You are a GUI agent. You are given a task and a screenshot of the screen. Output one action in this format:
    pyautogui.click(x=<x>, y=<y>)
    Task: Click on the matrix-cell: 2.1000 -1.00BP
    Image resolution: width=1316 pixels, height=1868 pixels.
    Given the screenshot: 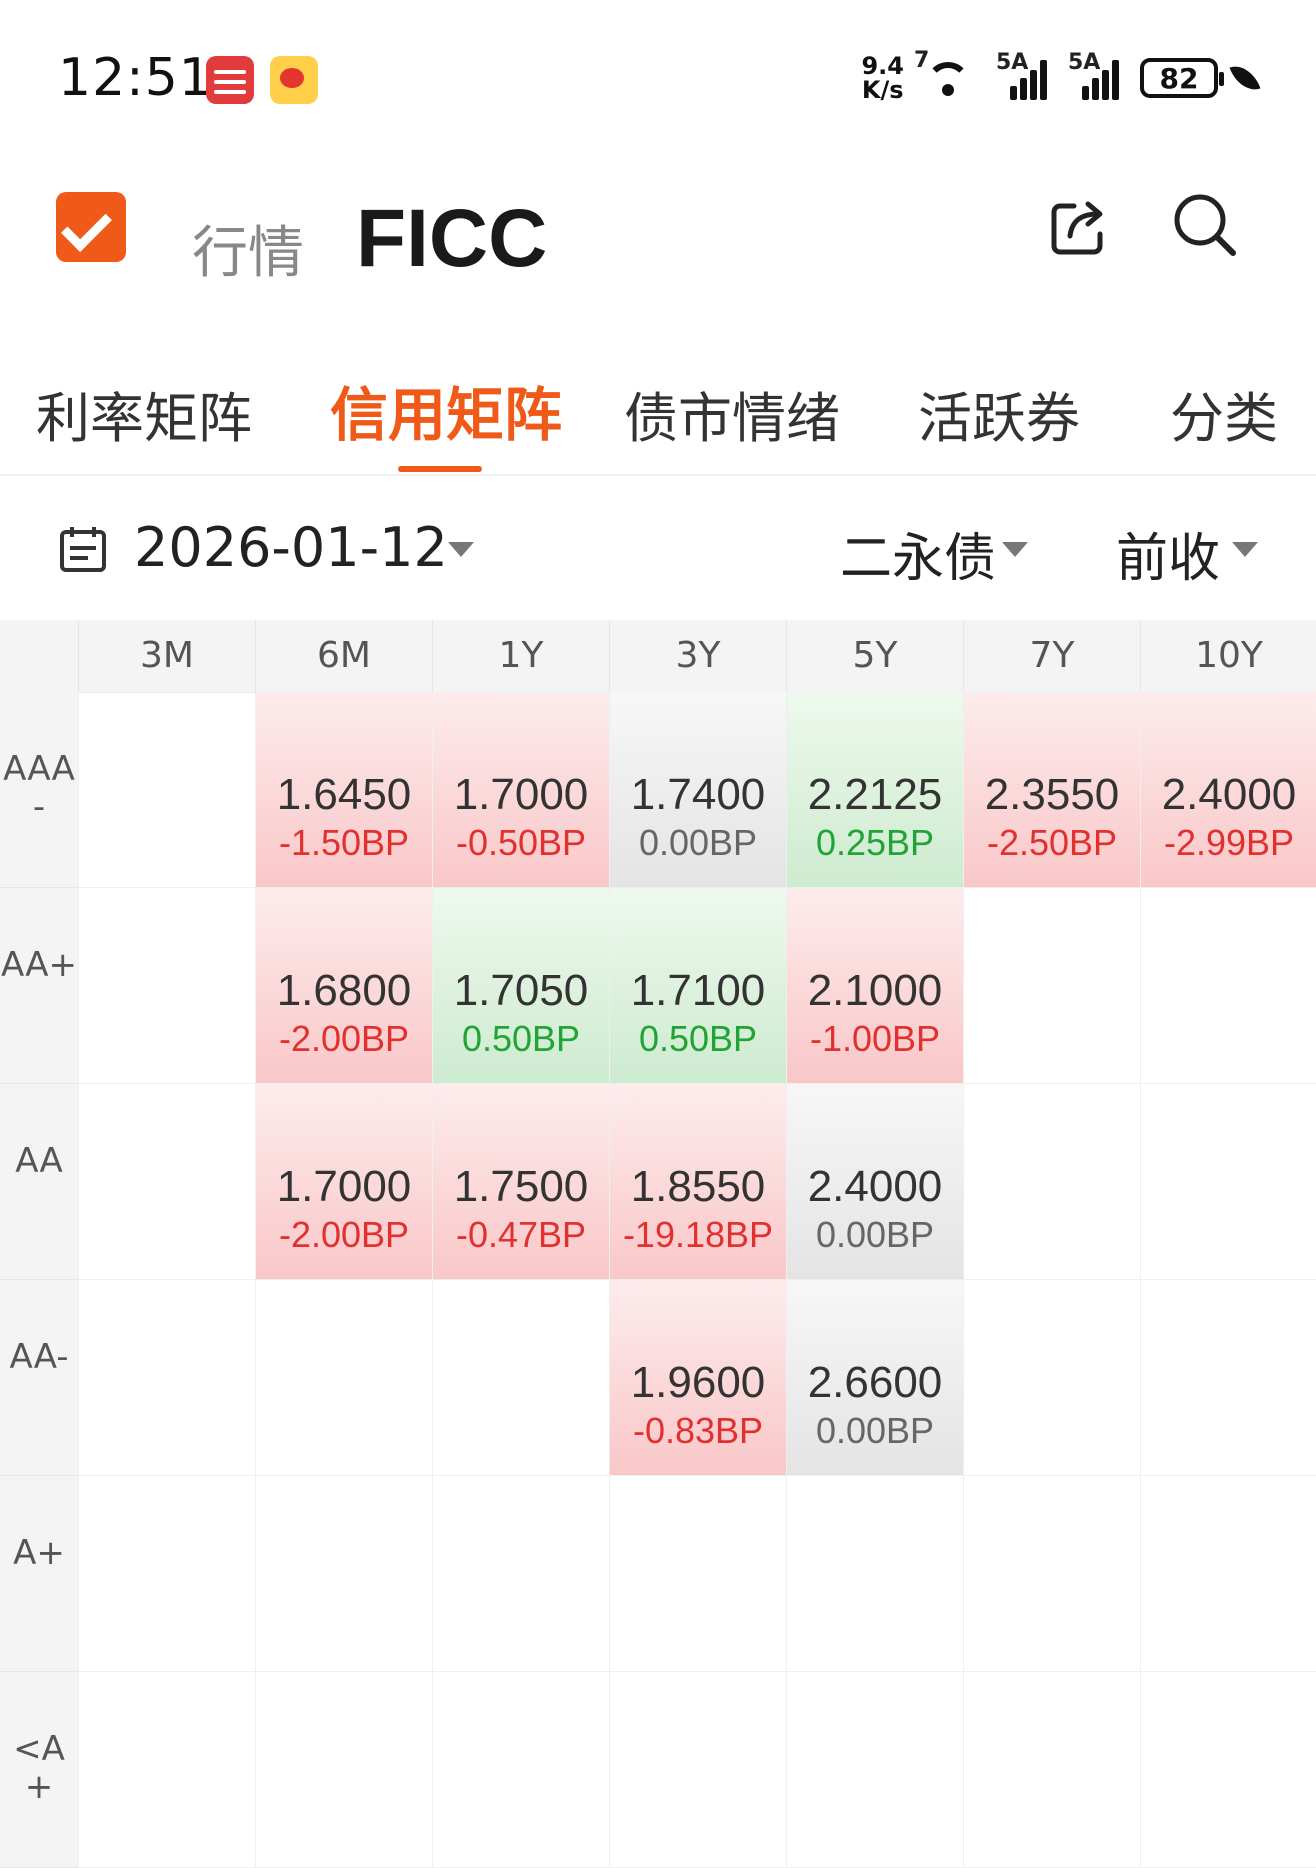 What is the action you would take?
    pyautogui.click(x=874, y=986)
    